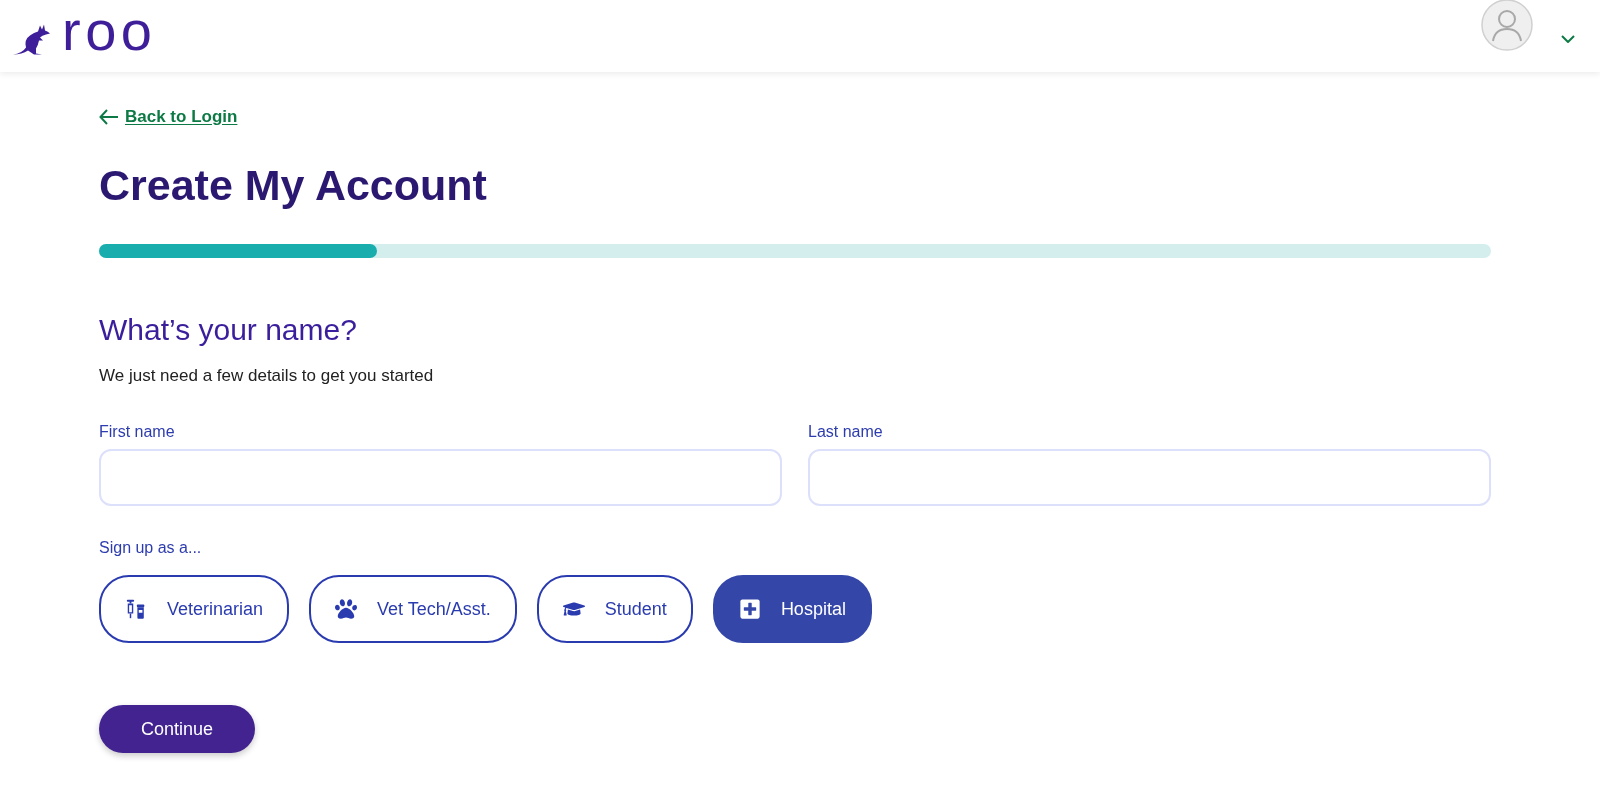 This screenshot has width=1600, height=785. Describe the element at coordinates (228, 330) in the screenshot. I see `section-heading: What’s your name?` at that location.